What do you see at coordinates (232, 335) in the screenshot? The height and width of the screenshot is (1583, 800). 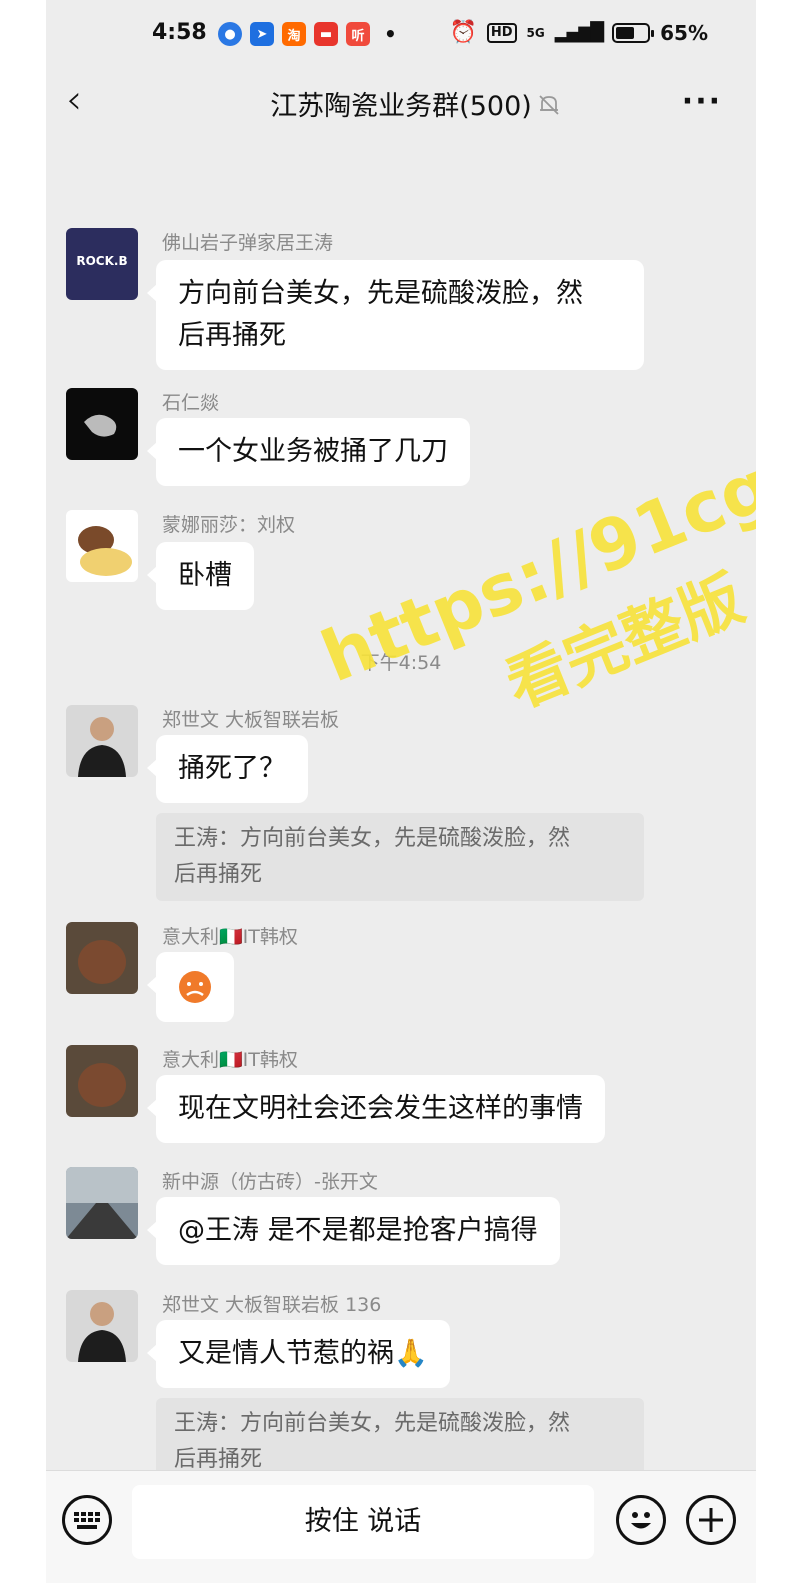 I see `message-text-line: 后再捅死` at bounding box center [232, 335].